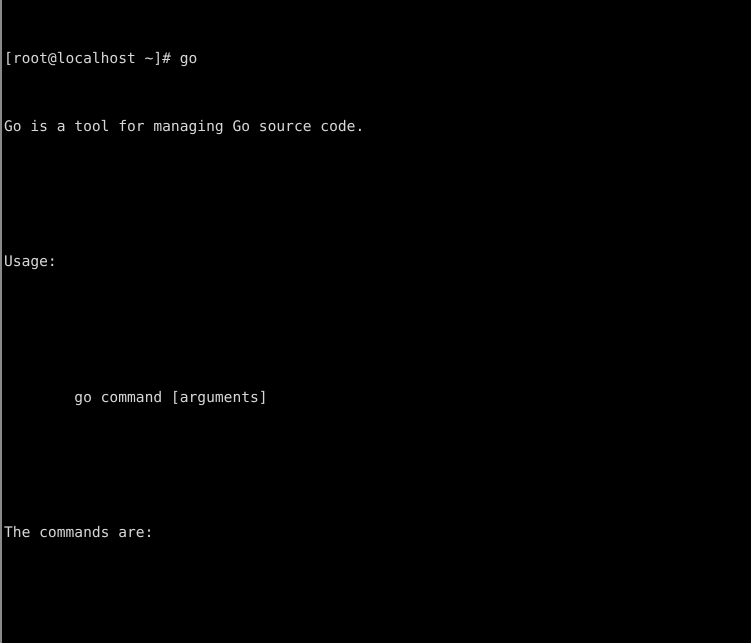  What do you see at coordinates (136, 397) in the screenshot?
I see `usage-synopsis: go command [arguments]` at bounding box center [136, 397].